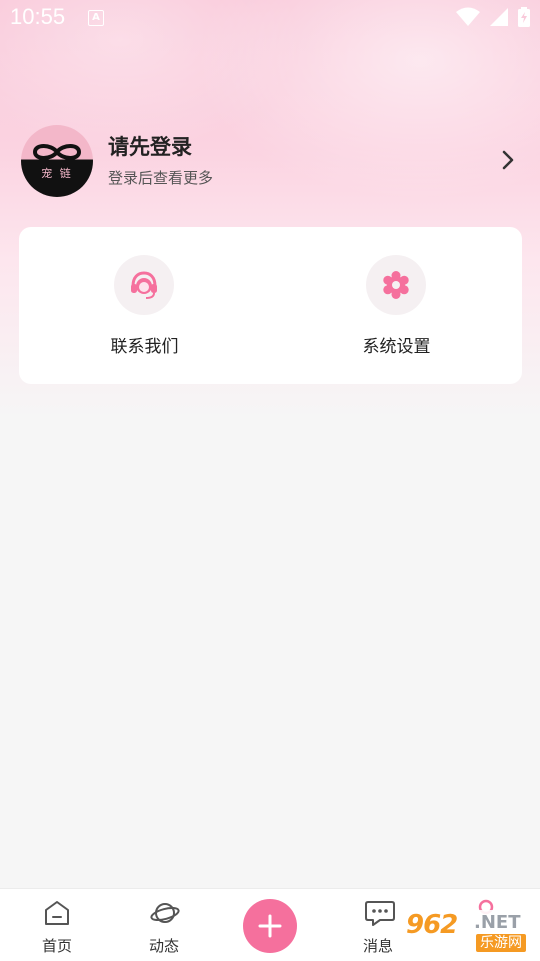  I want to click on plus-icon, so click(270, 926).